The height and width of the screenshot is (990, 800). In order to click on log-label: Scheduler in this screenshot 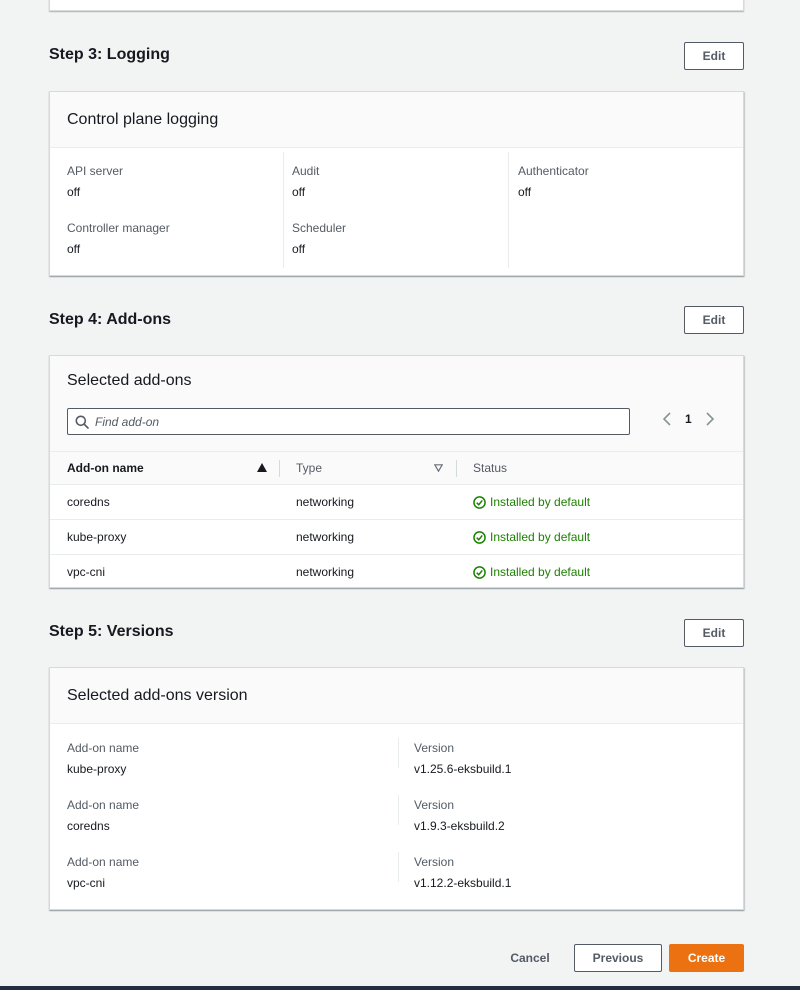, I will do `click(319, 228)`.